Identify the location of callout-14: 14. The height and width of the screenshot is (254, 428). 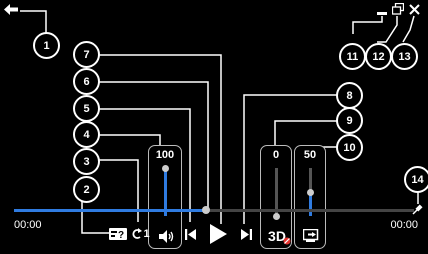
(416, 179).